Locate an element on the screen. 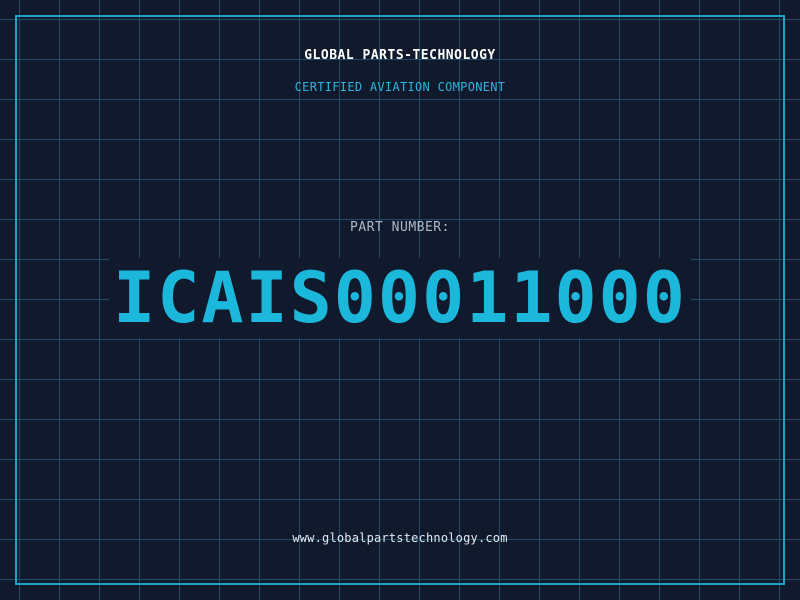  part-number-value: ICAIS00011000 is located at coordinates (400, 298).